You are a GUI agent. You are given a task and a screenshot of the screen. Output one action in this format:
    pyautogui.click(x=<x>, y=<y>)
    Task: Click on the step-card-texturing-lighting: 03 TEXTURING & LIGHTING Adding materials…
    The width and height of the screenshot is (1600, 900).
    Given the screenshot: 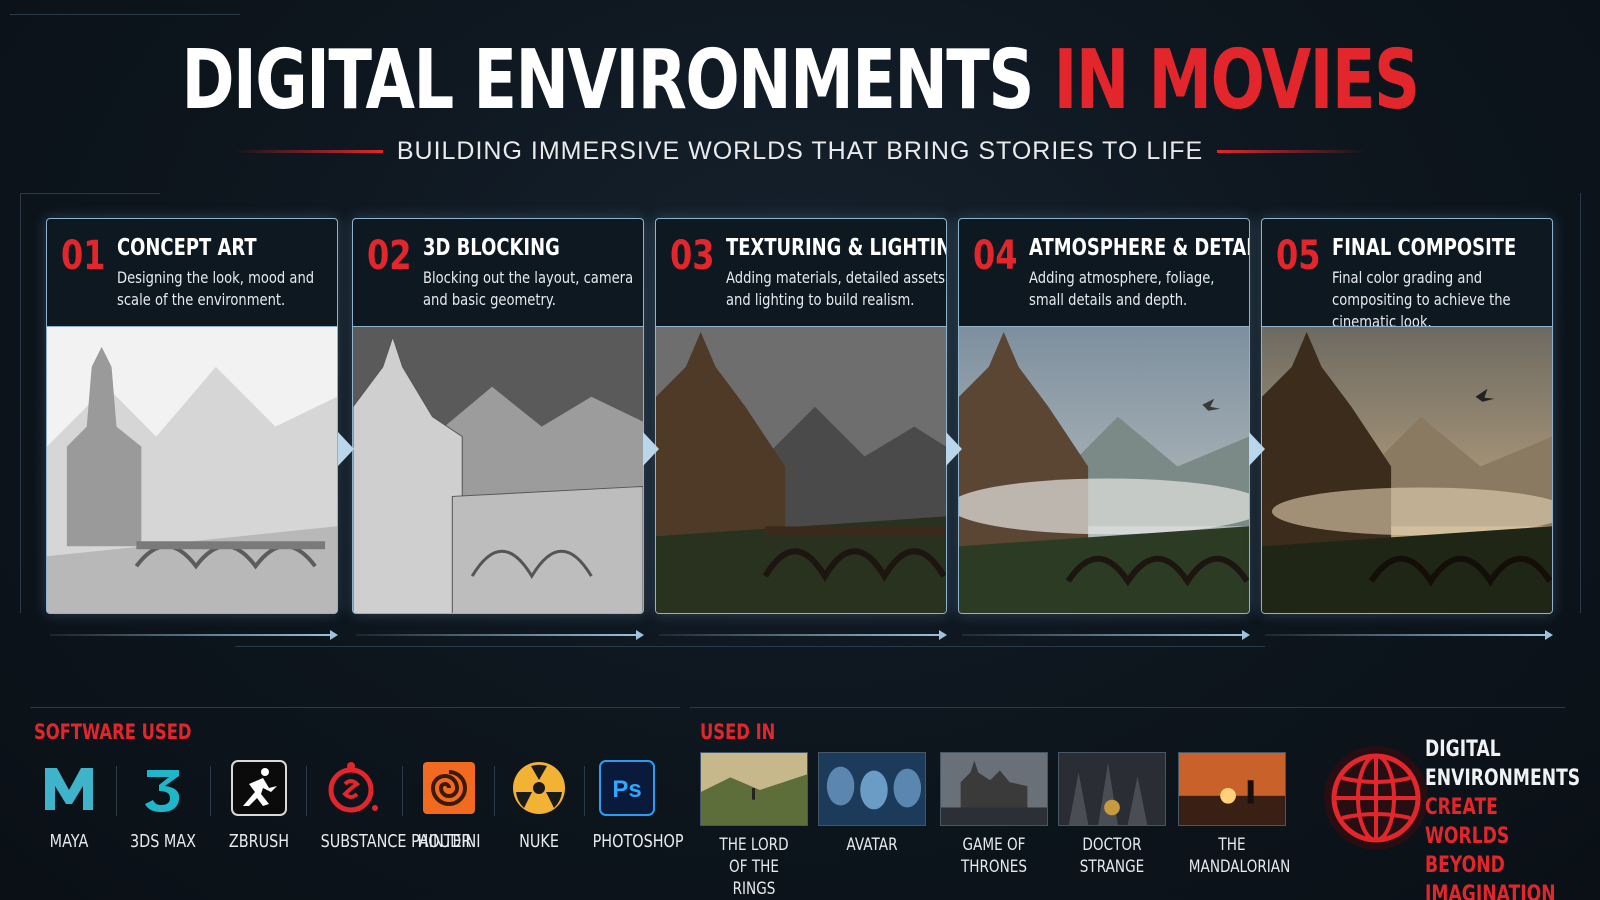 What is the action you would take?
    pyautogui.click(x=801, y=416)
    